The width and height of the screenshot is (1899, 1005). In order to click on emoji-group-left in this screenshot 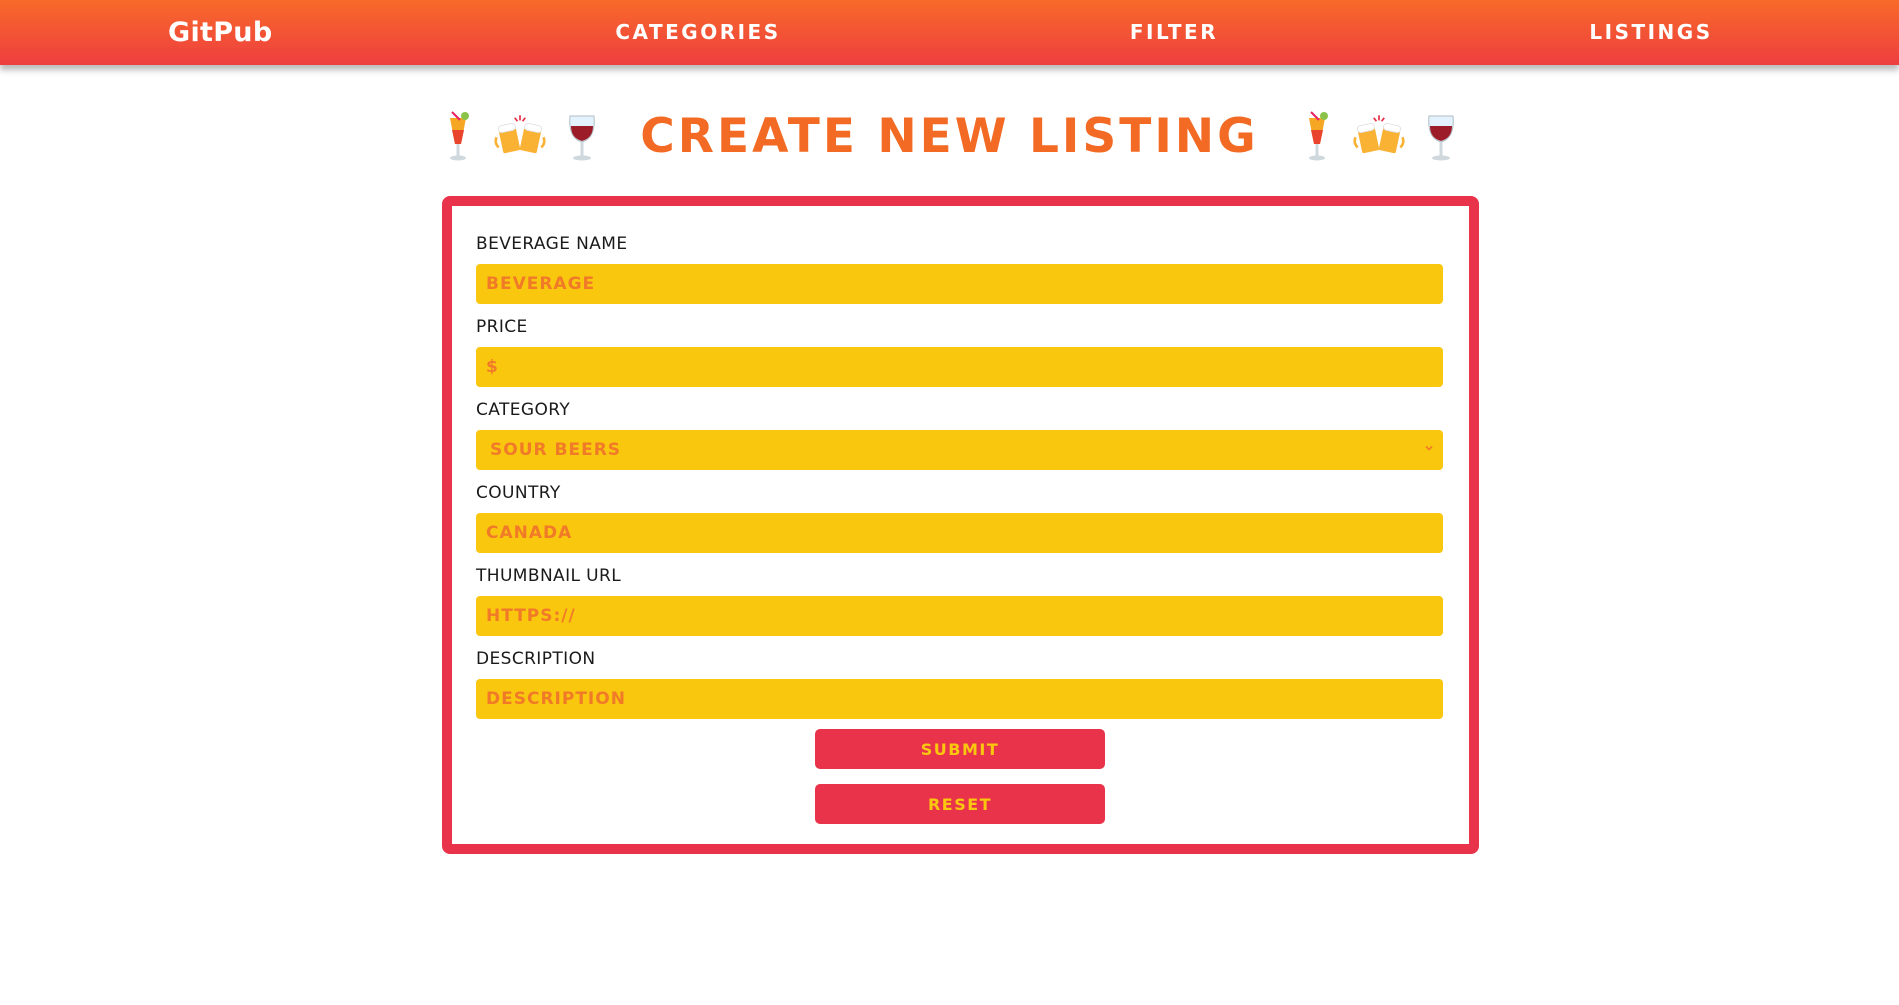, I will do `click(520, 136)`.